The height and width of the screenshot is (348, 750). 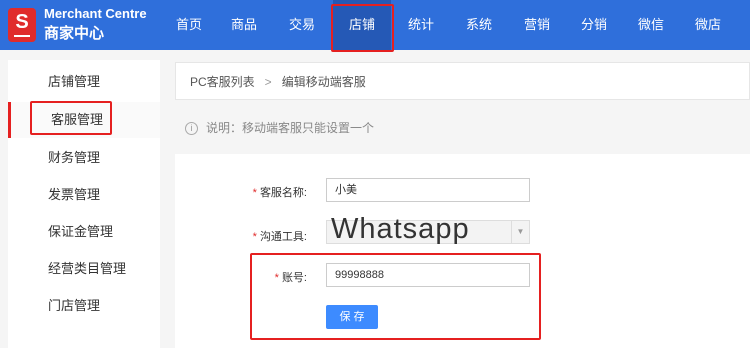 I want to click on nav-home: 首页, so click(x=189, y=25).